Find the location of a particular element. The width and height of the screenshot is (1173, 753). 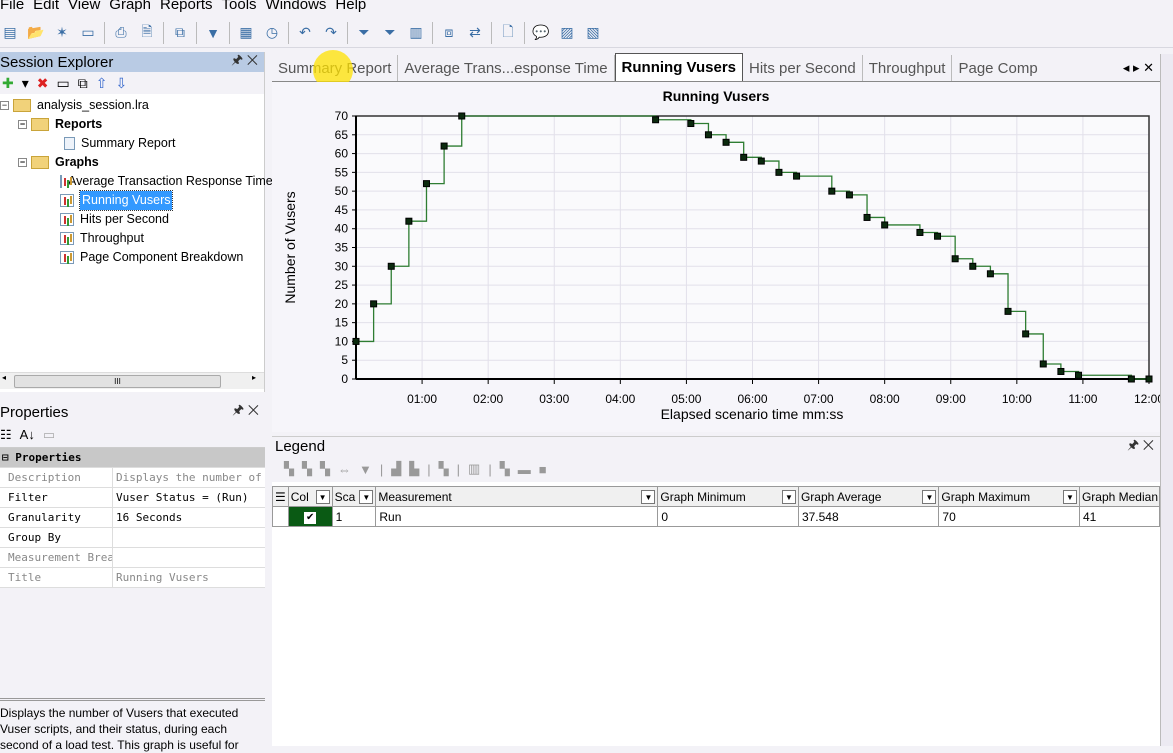

time-icon: ◷ is located at coordinates (272, 33).